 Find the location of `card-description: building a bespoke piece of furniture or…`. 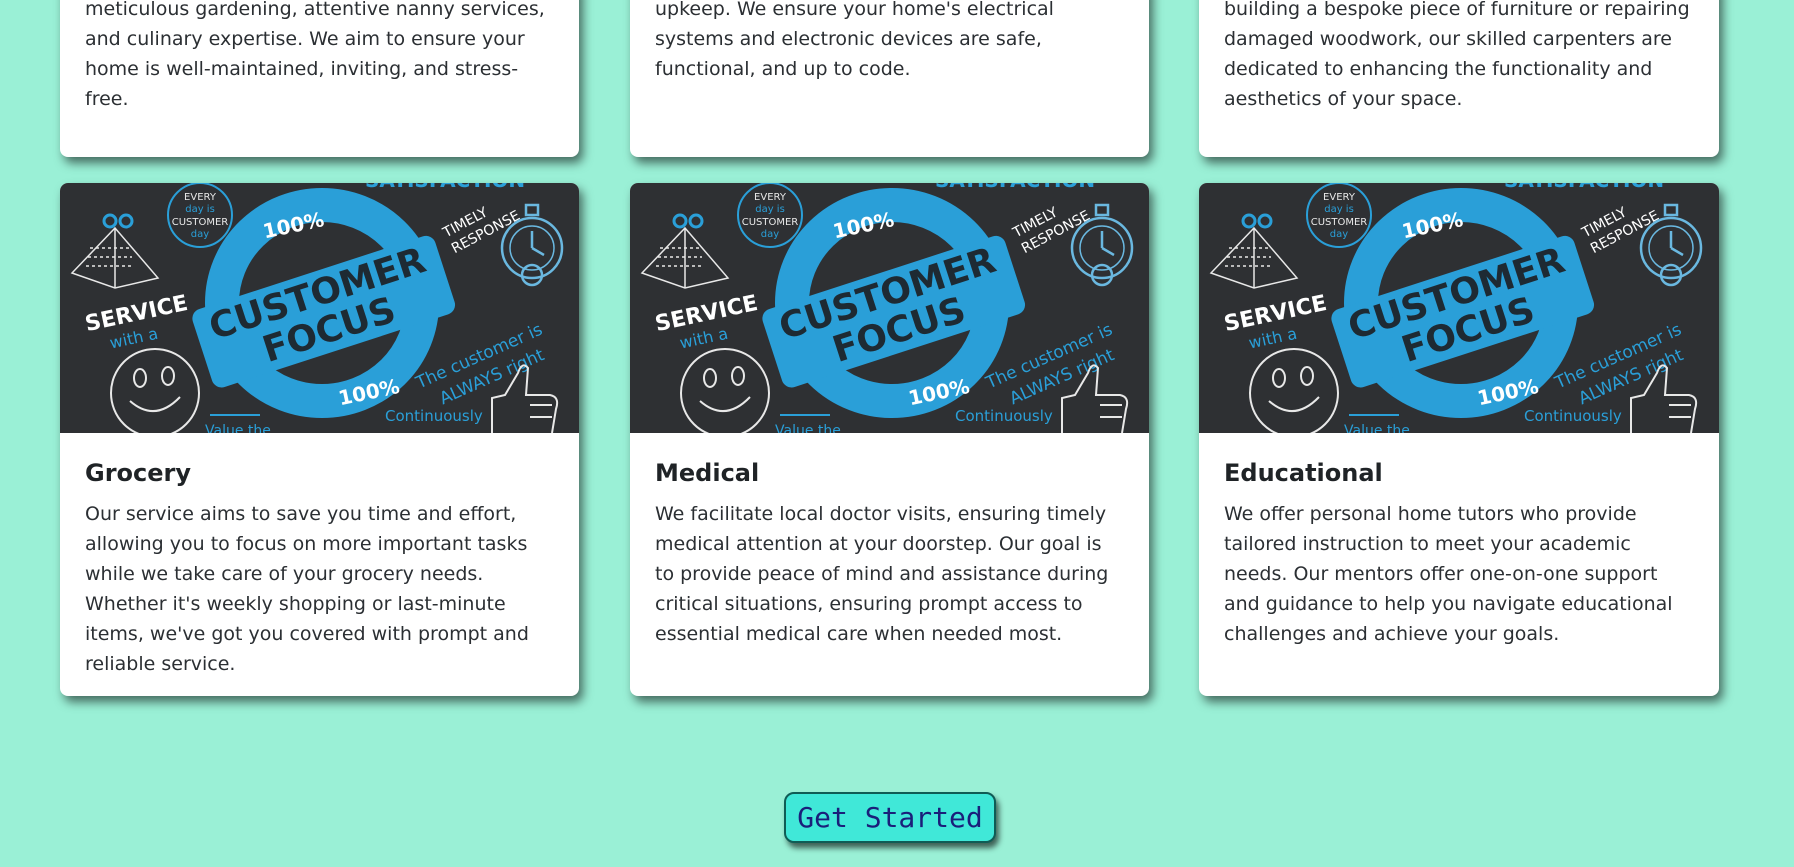

card-description: building a bespoke piece of furniture or… is located at coordinates (1457, 55).